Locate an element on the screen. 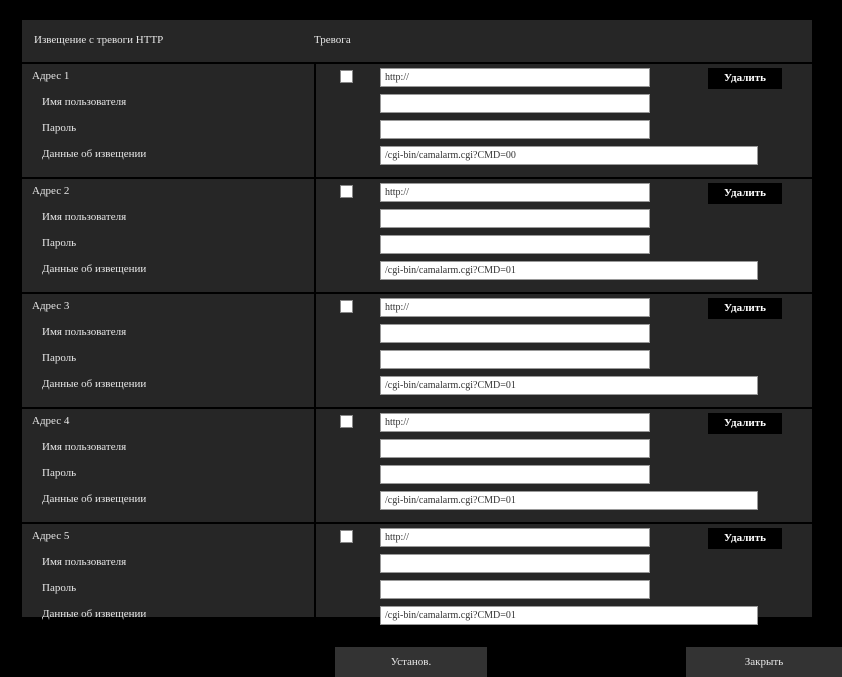 The width and height of the screenshot is (842, 677). panel-title: Извещение с тревоги HTTP is located at coordinates (99, 40).